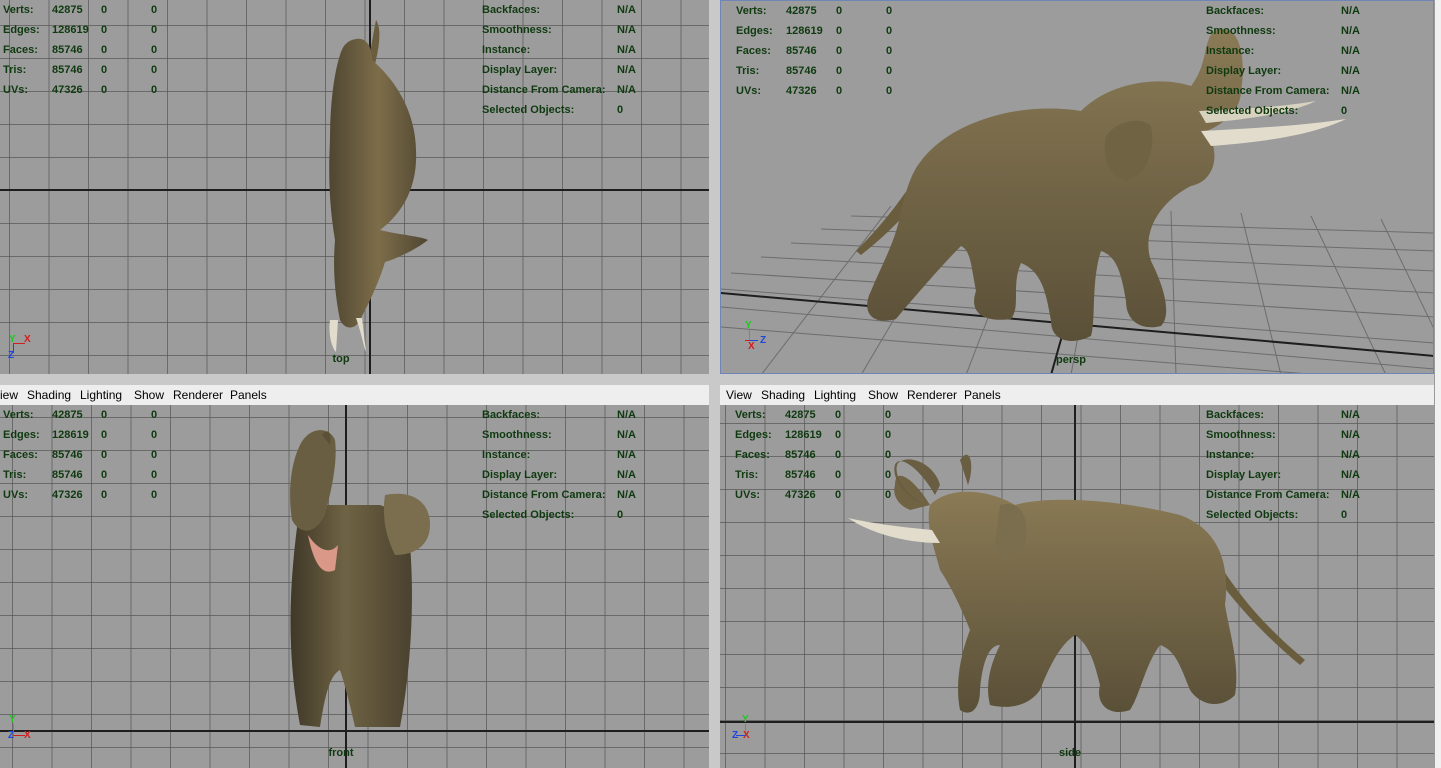 The height and width of the screenshot is (768, 1441). What do you see at coordinates (748, 325) in the screenshot?
I see `axis-y-letter: Y` at bounding box center [748, 325].